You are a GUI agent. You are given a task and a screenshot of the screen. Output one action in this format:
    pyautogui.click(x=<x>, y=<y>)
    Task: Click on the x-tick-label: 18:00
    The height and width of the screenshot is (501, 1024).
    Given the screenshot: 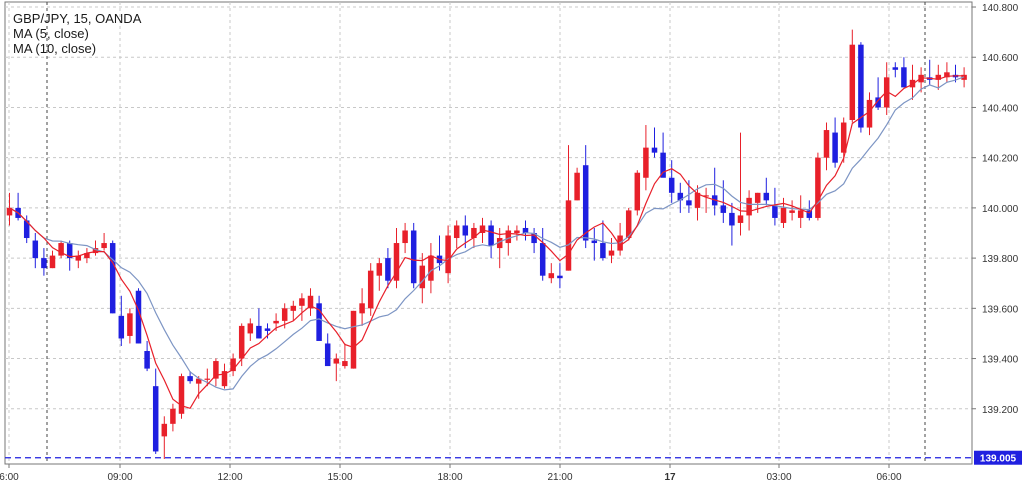 What is the action you would take?
    pyautogui.click(x=449, y=477)
    